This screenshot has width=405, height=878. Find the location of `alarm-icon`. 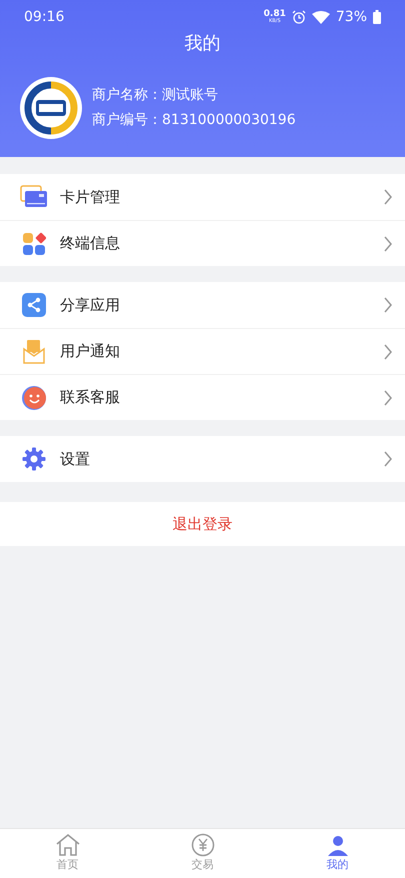

alarm-icon is located at coordinates (299, 17).